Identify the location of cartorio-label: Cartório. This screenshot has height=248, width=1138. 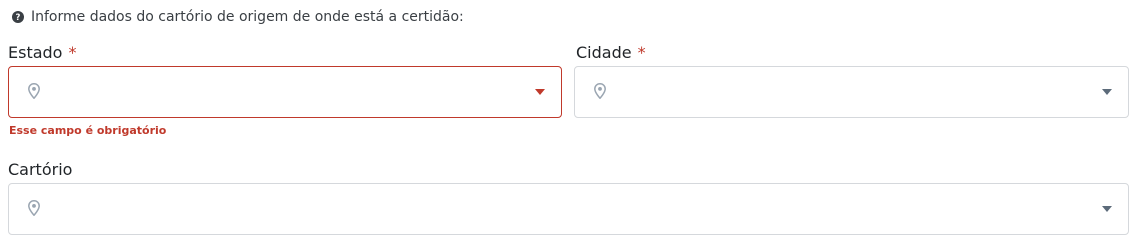
(40, 169).